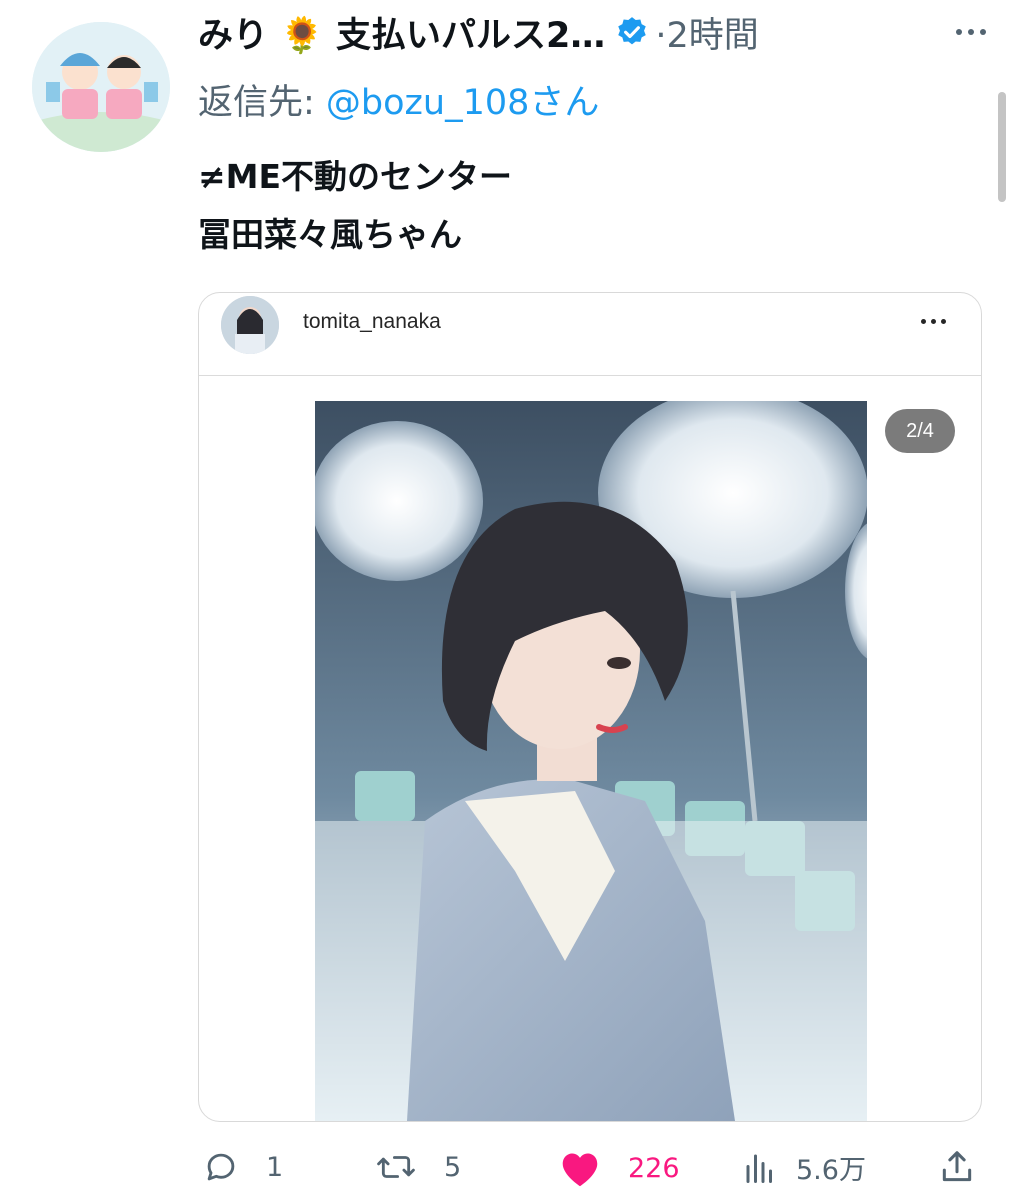 The width and height of the screenshot is (1014, 1200). I want to click on instagram-card-header: tomita_nanaka, so click(590, 334).